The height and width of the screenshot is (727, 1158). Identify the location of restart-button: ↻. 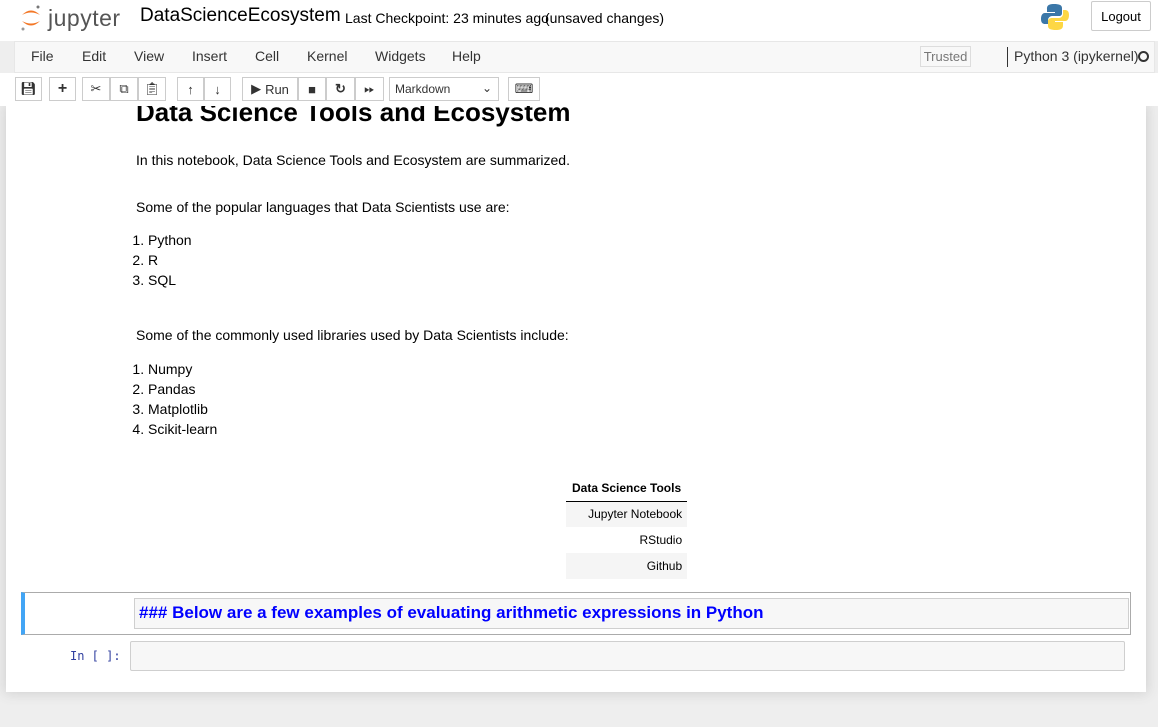
(340, 89).